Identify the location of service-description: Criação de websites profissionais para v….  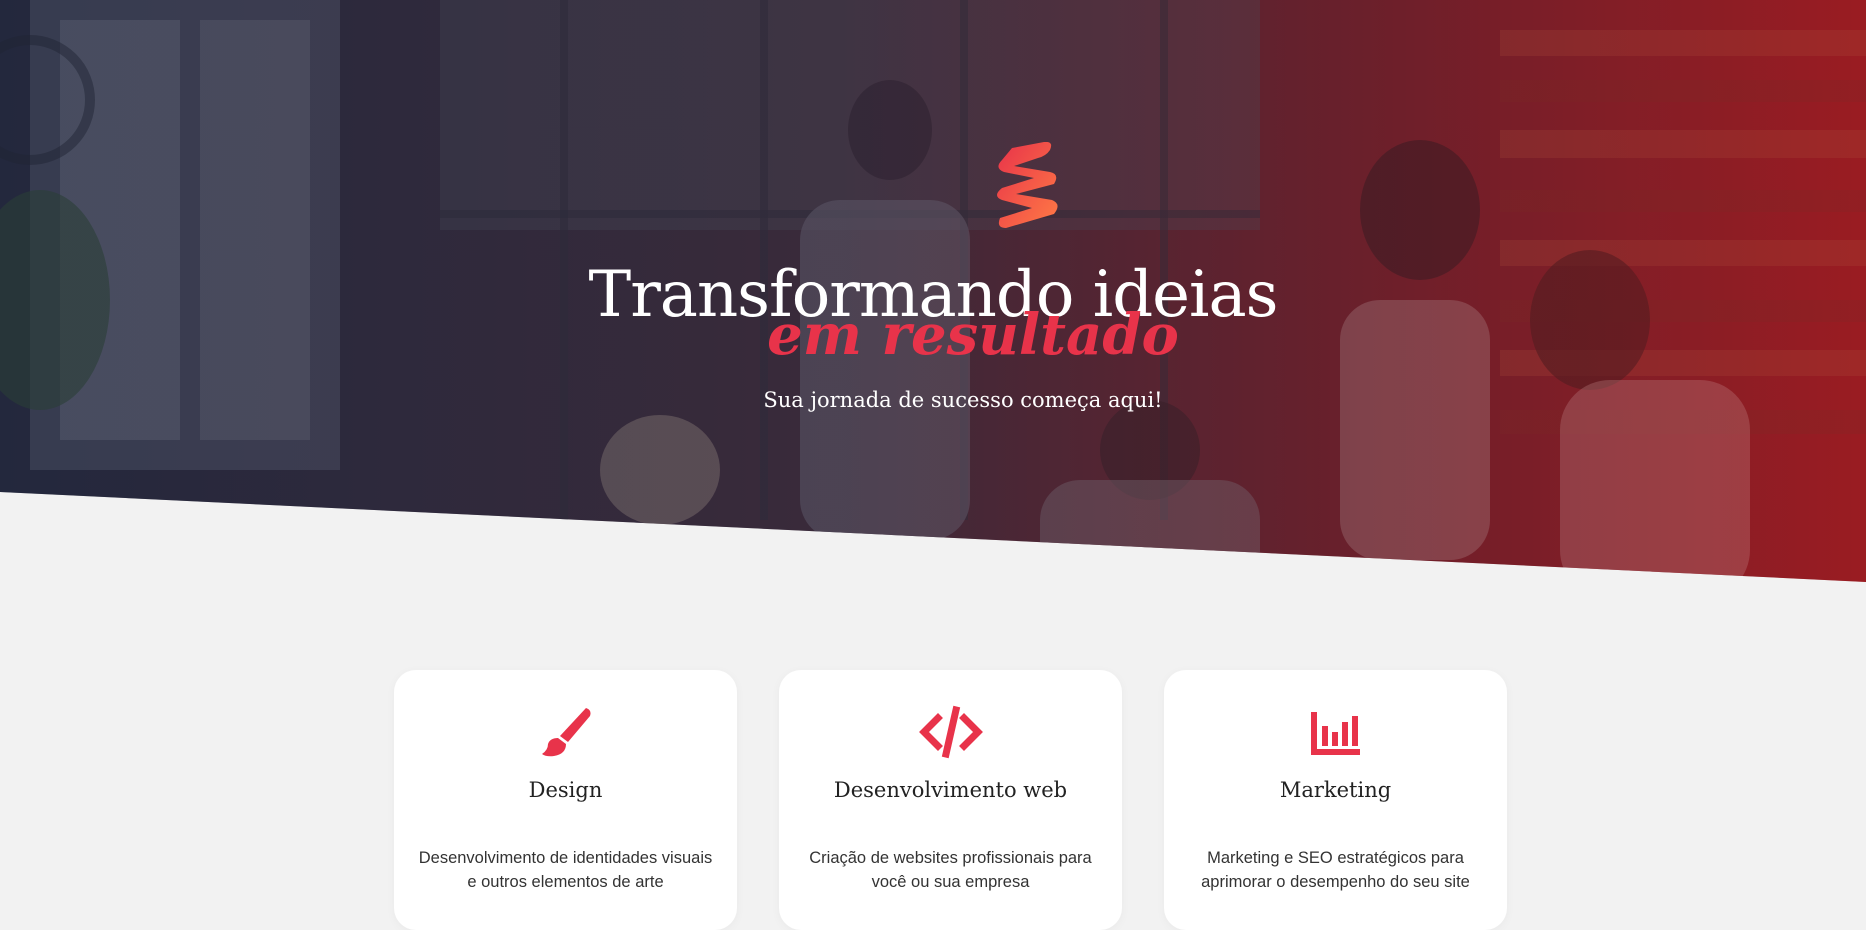
(950, 870).